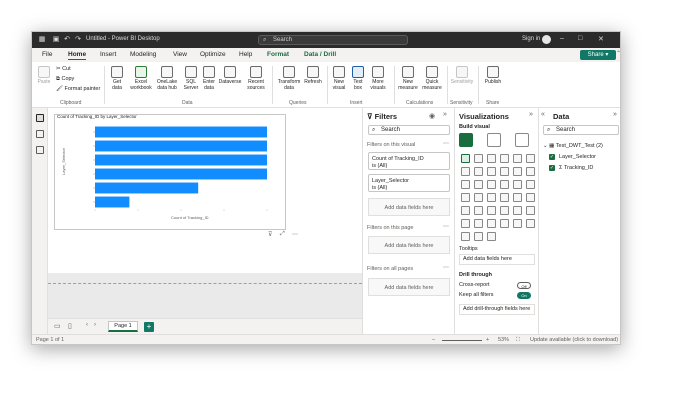  Describe the element at coordinates (141, 78) in the screenshot. I see `excel-workbook-button: Excel workbook` at that location.